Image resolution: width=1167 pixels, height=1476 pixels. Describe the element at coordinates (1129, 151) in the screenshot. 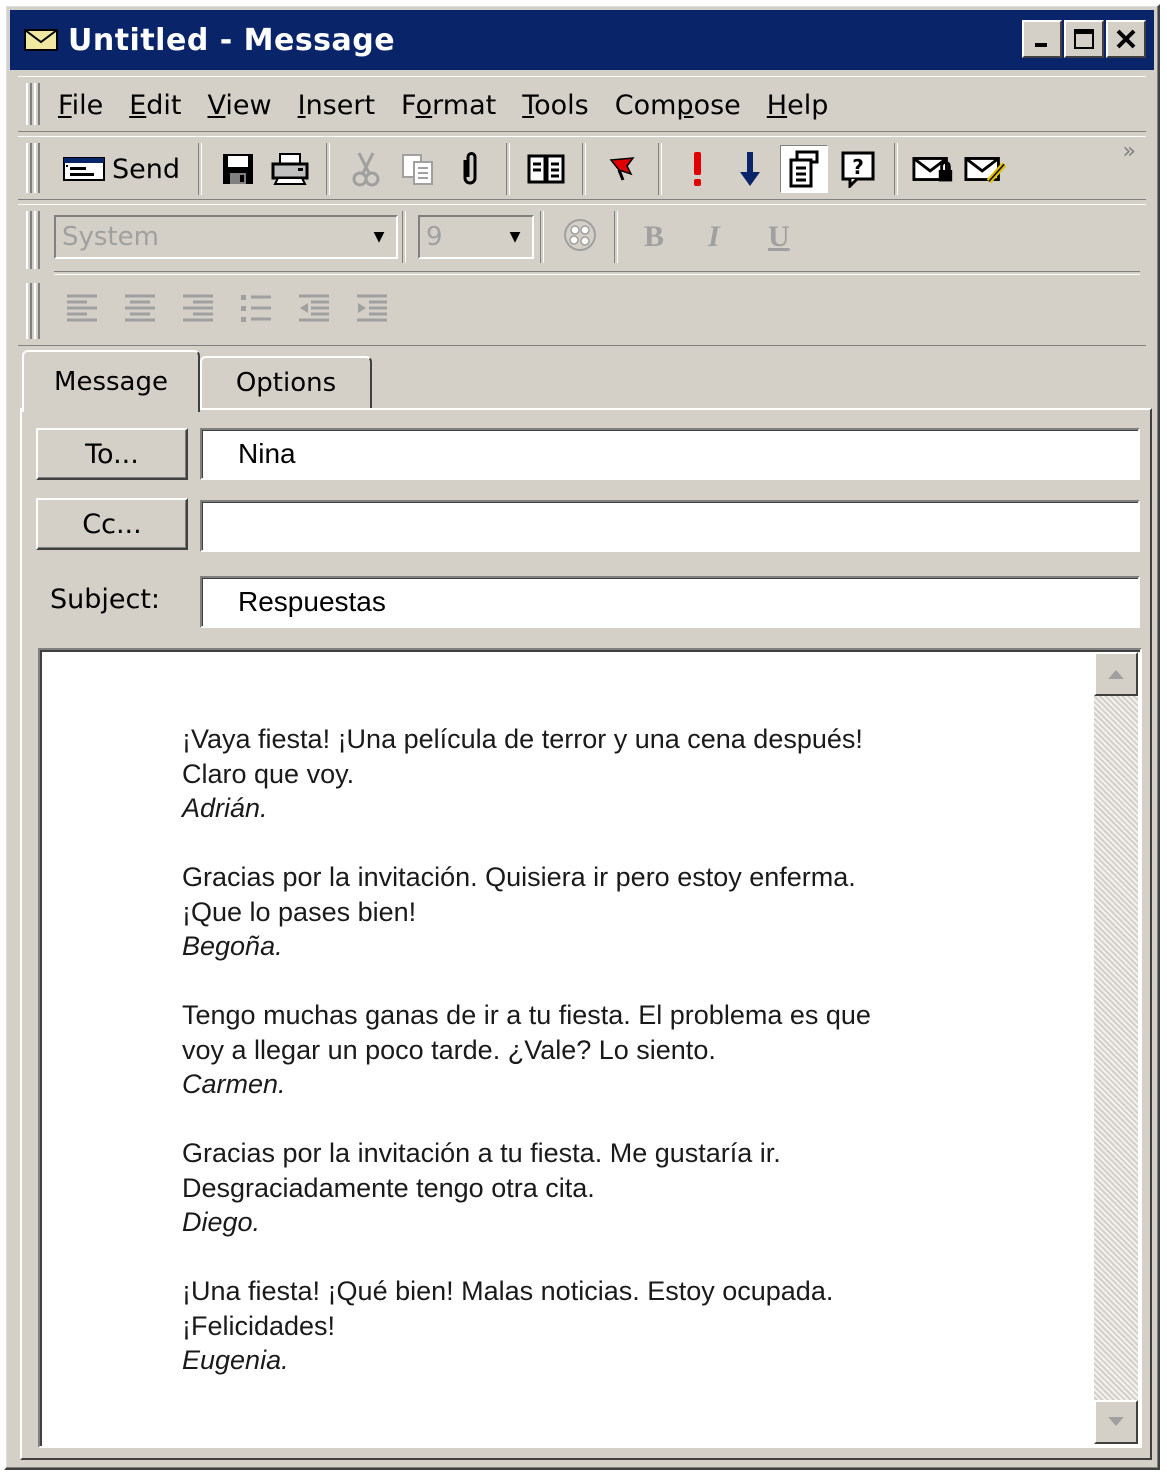

I see `toolbar-overflow-chevron: »` at that location.